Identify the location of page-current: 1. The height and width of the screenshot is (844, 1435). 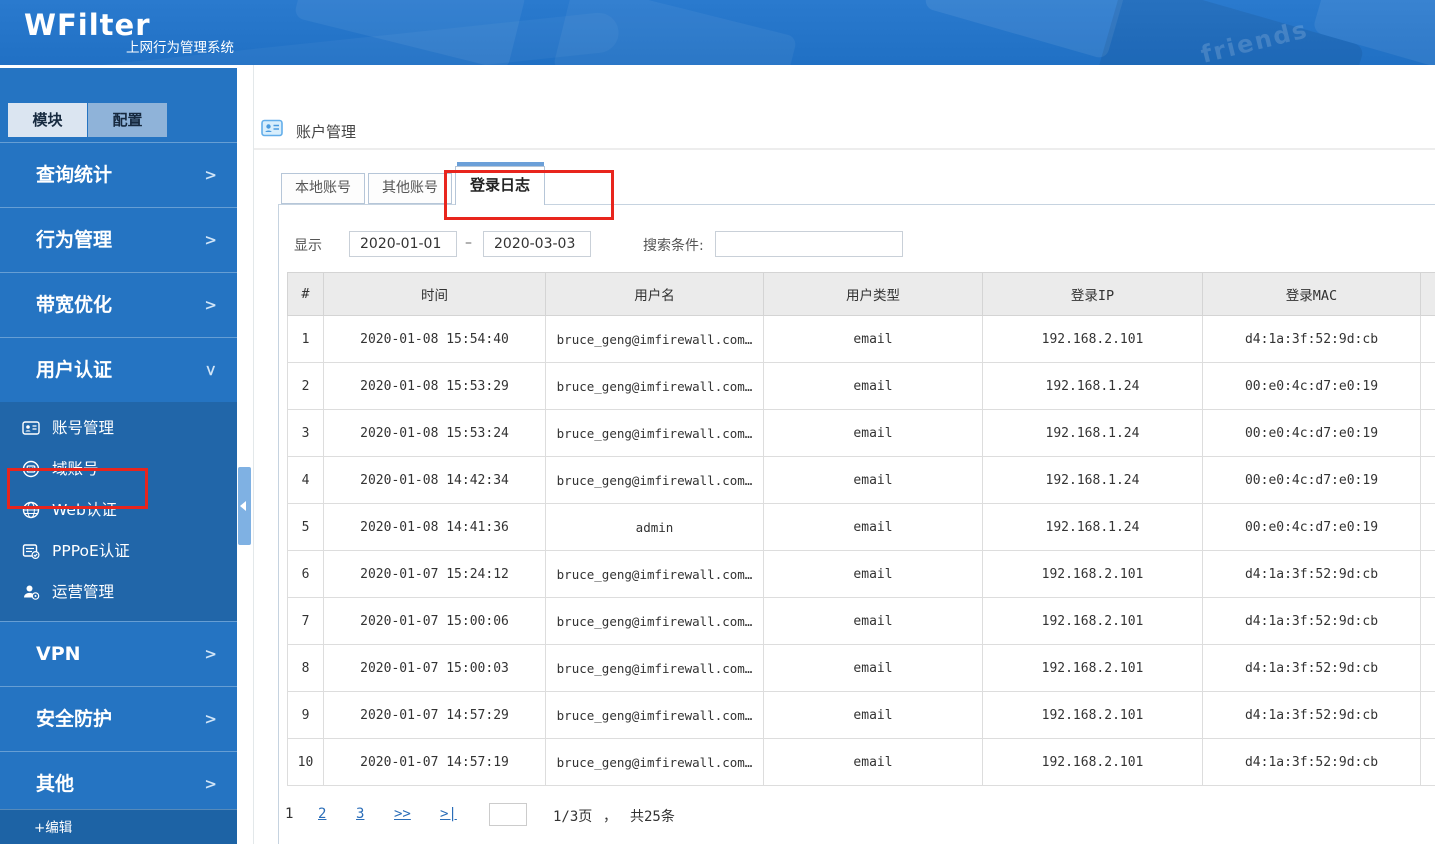
(289, 814).